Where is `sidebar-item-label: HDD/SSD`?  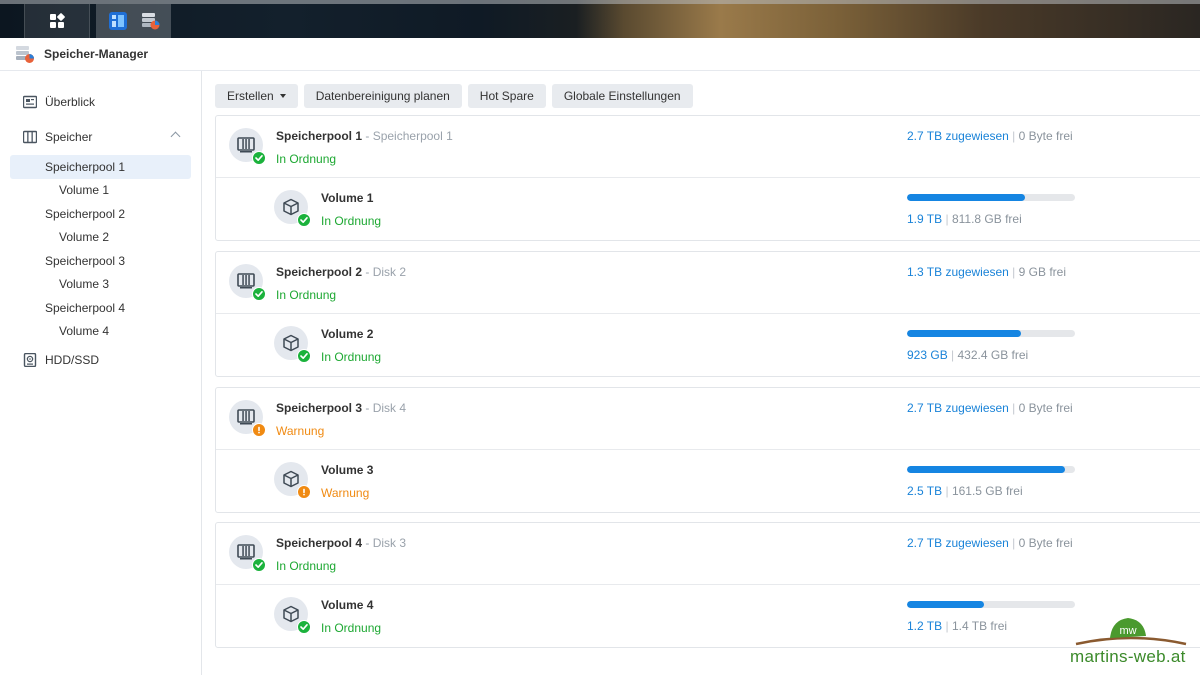 sidebar-item-label: HDD/SSD is located at coordinates (72, 360).